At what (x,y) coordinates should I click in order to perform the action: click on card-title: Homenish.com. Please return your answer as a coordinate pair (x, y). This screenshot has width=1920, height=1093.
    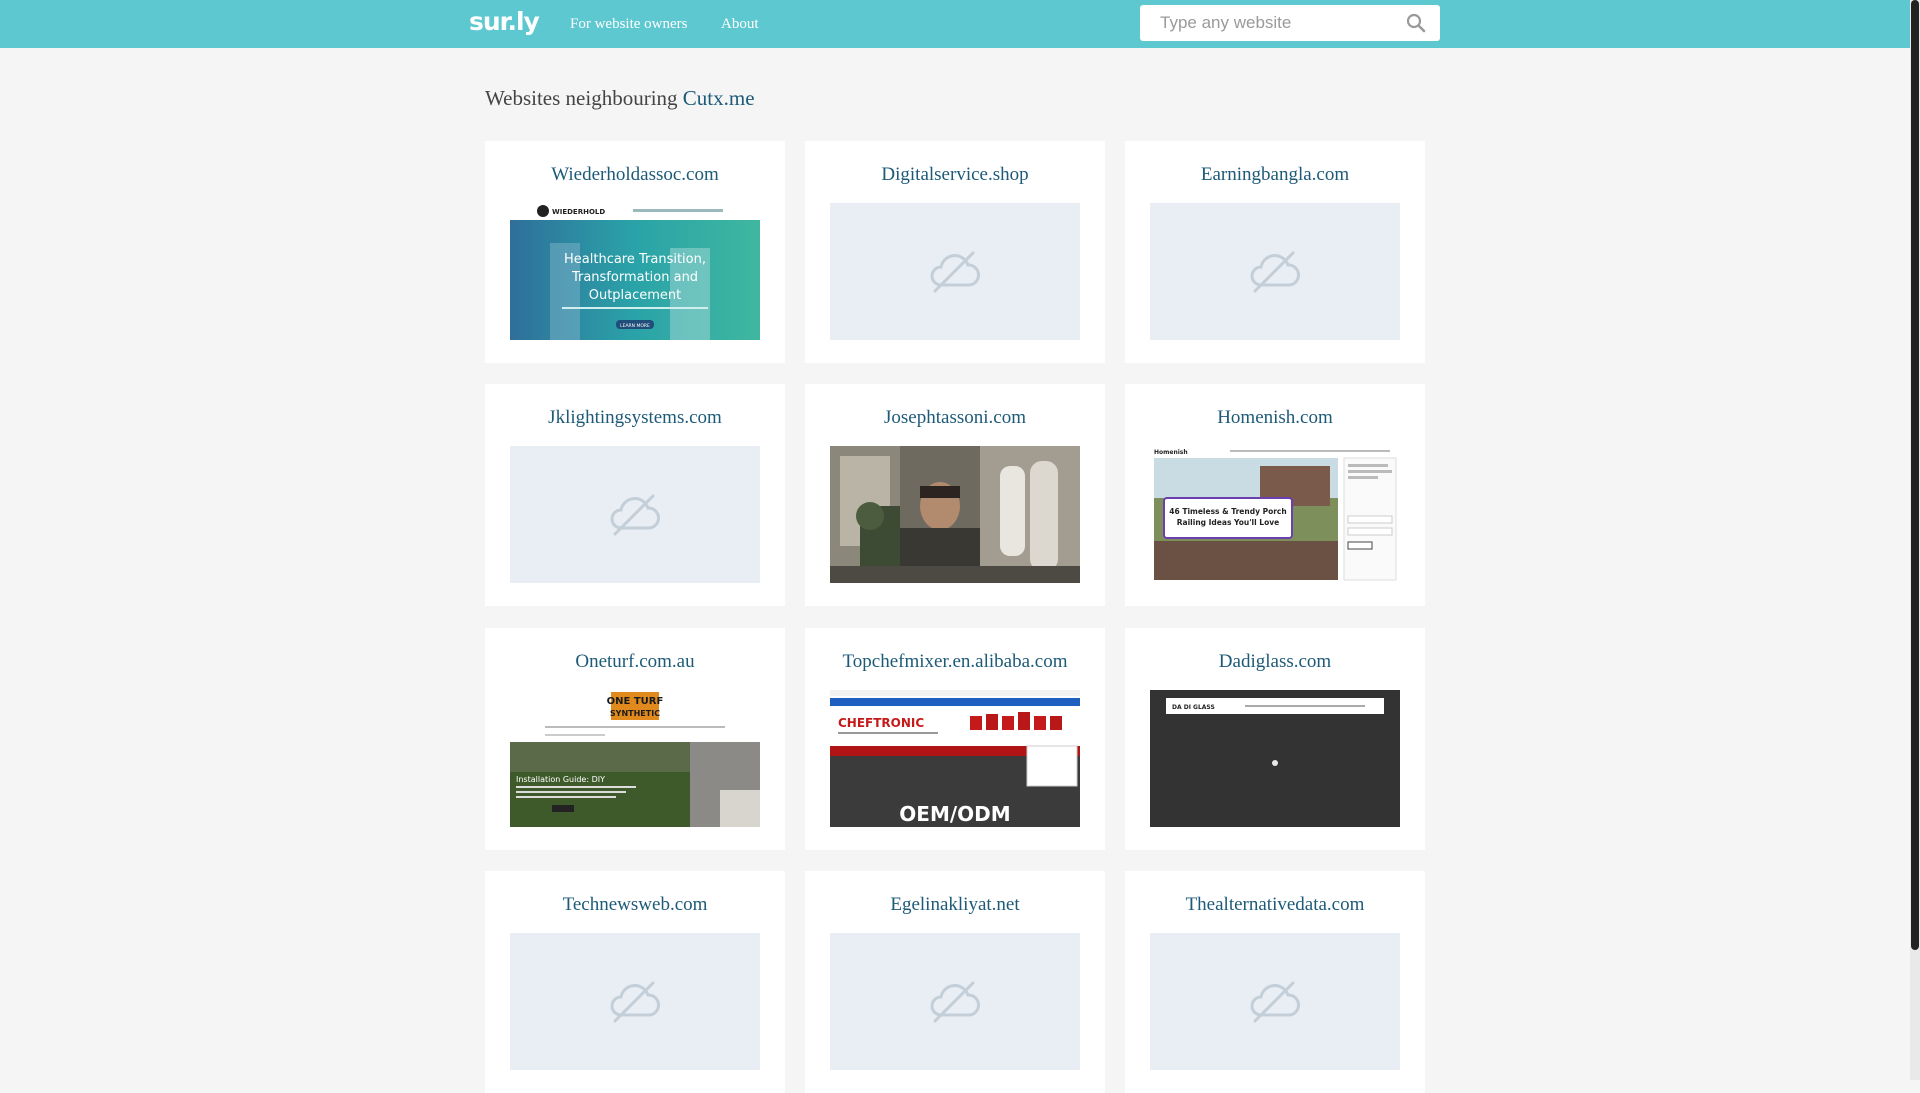
    Looking at the image, I should click on (1275, 418).